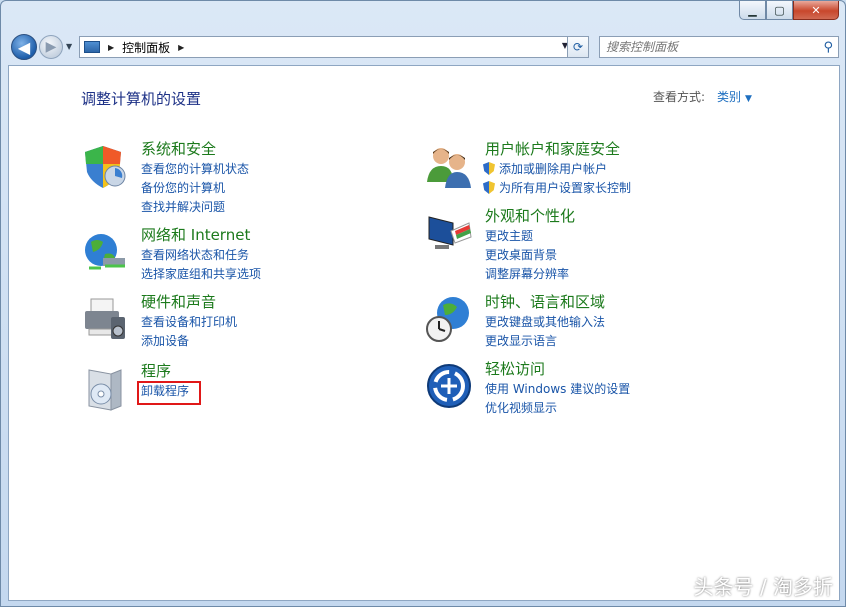  What do you see at coordinates (195, 168) in the screenshot?
I see `link-view-computer-status: 查看您的计算机状态` at bounding box center [195, 168].